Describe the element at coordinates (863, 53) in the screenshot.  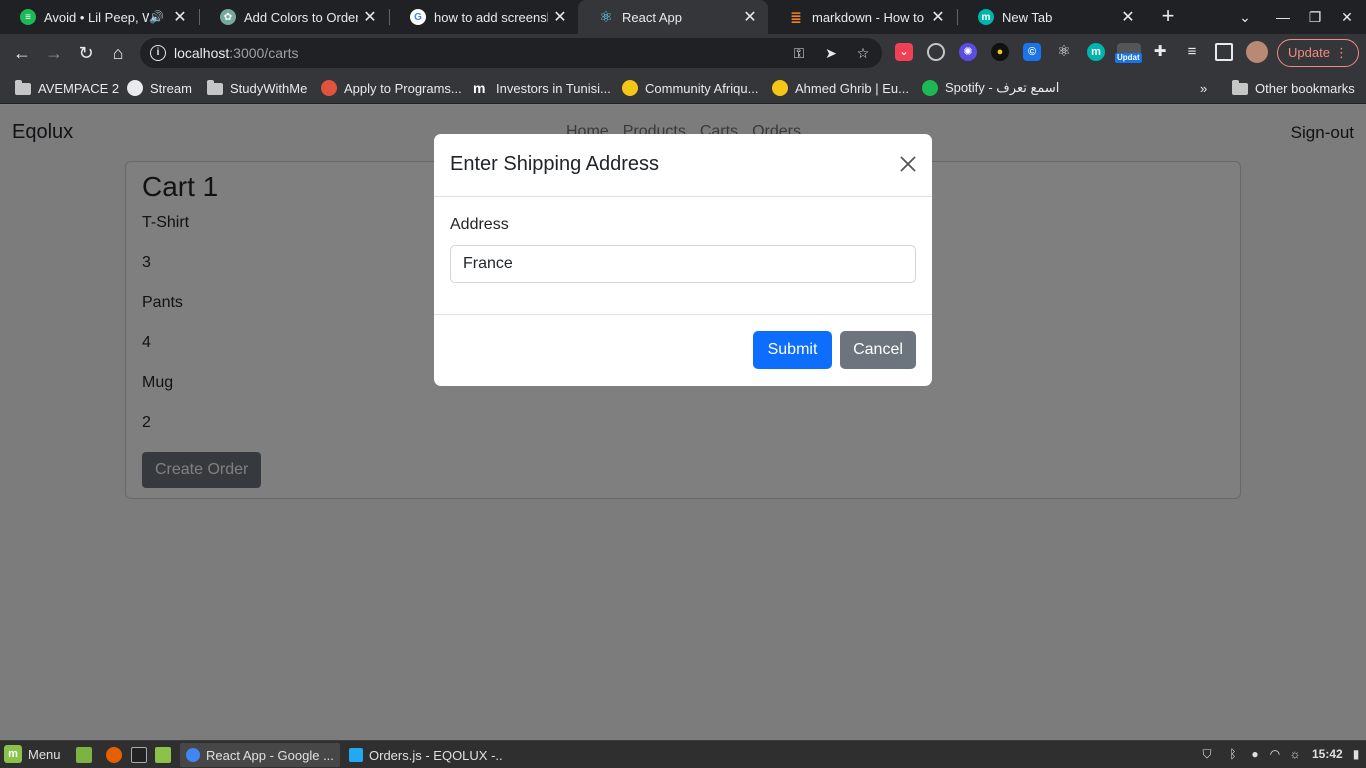
I see `star-icon: ☆` at that location.